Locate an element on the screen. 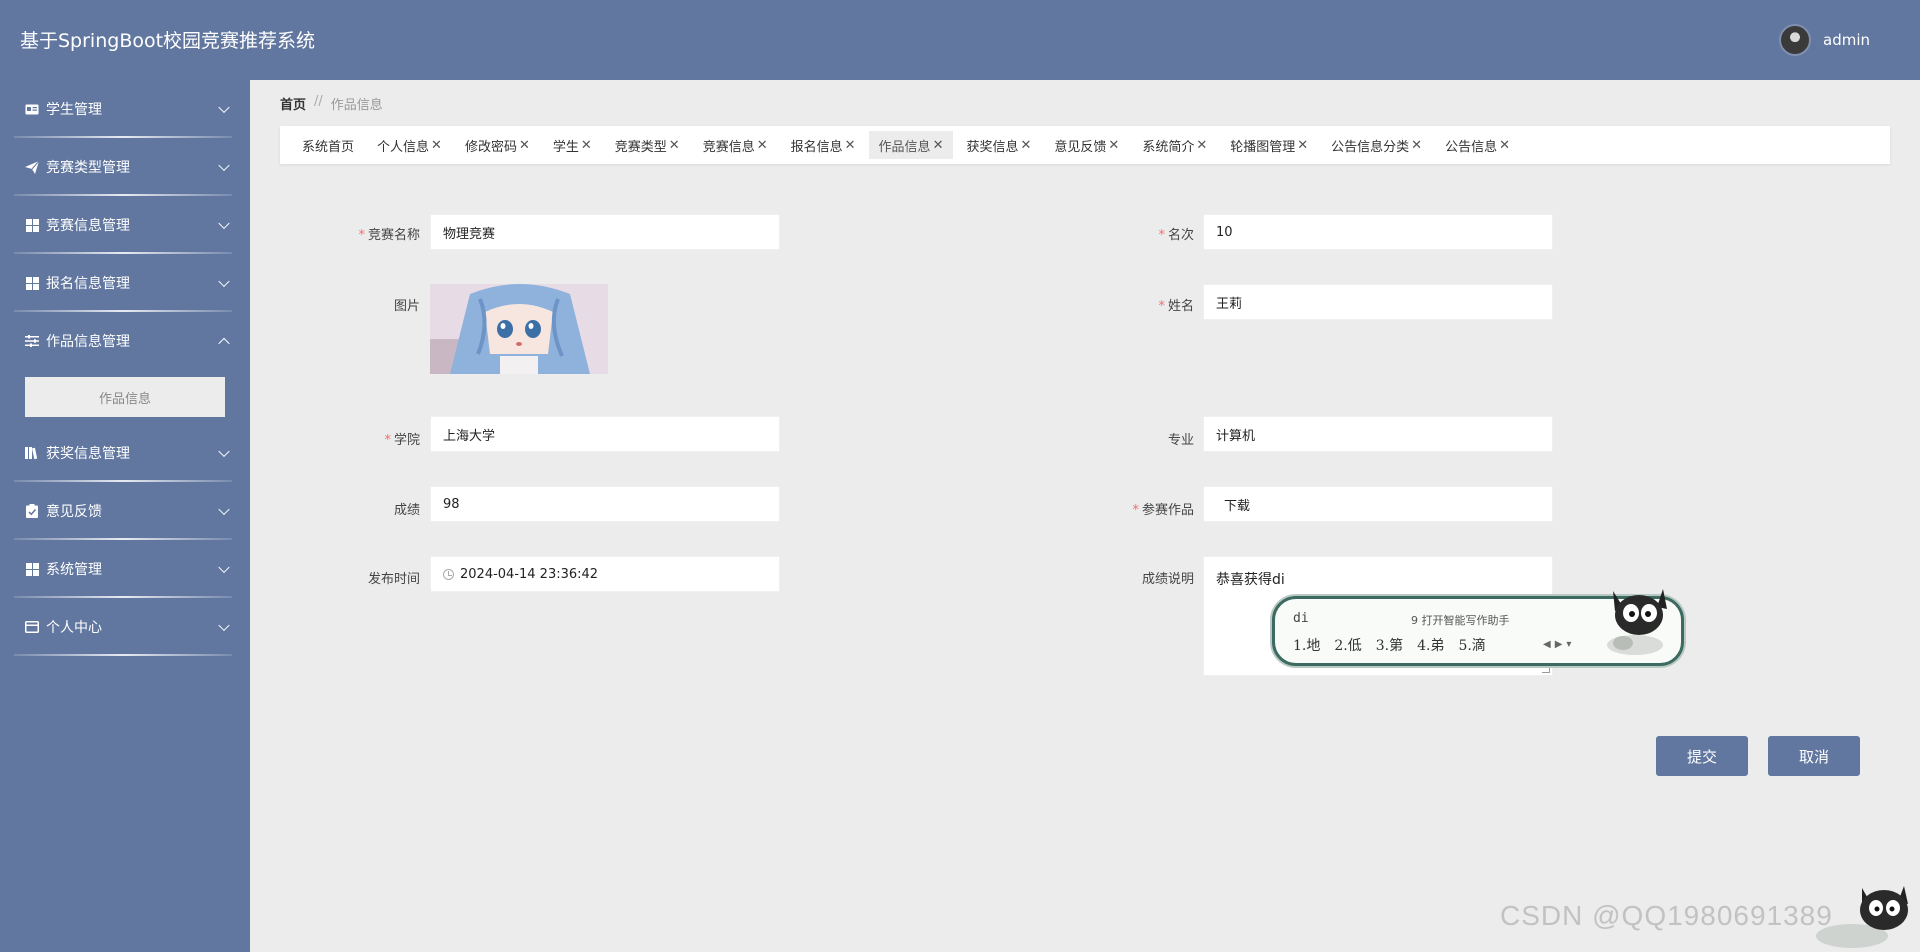 This screenshot has height=952, width=1920. college-field: 上海大学 is located at coordinates (605, 434).